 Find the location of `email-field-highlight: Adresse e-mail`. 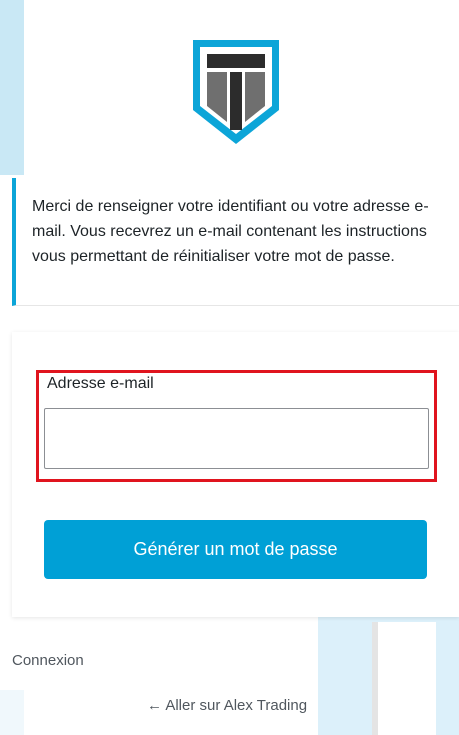

email-field-highlight: Adresse e-mail is located at coordinates (236, 426).